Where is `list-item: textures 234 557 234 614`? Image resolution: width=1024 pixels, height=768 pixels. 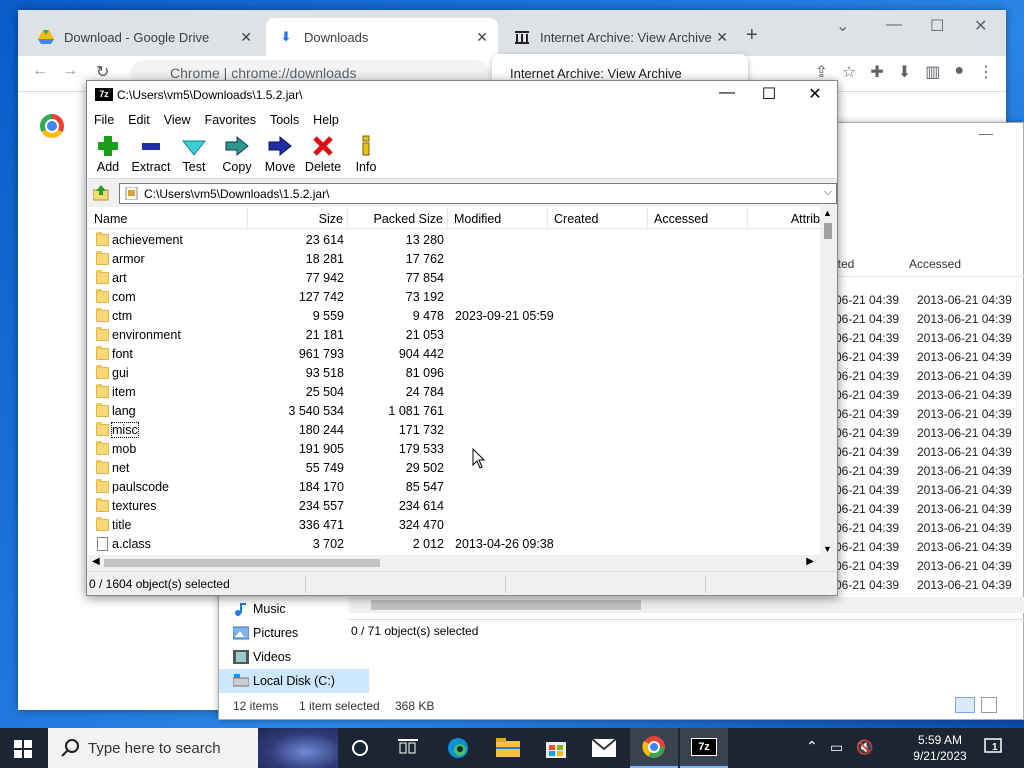 list-item: textures 234 557 234 614 is located at coordinates (454, 506).